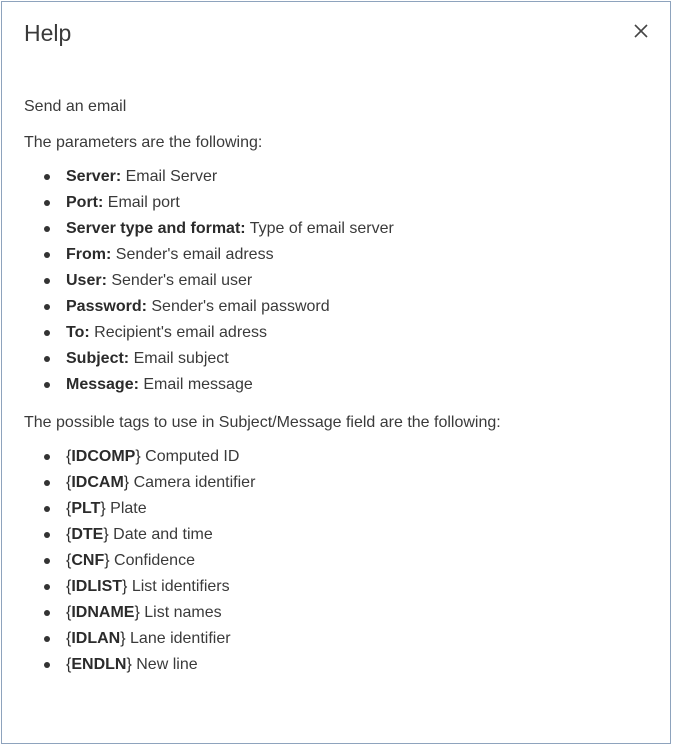 This screenshot has width=674, height=747. I want to click on param-desc: Email Server, so click(171, 176).